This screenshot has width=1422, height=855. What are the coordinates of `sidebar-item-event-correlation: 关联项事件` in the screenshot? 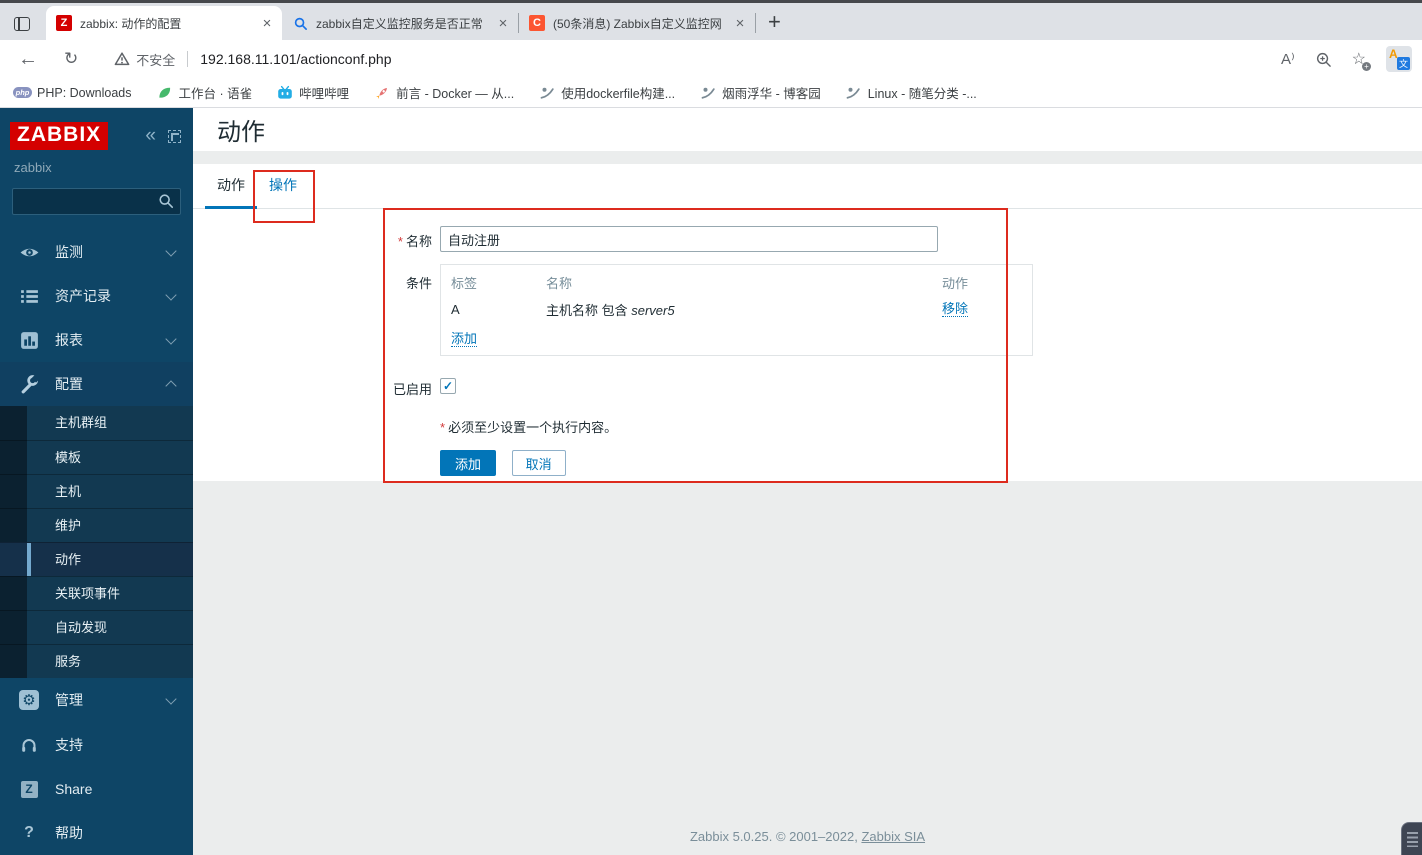 It's located at (96, 593).